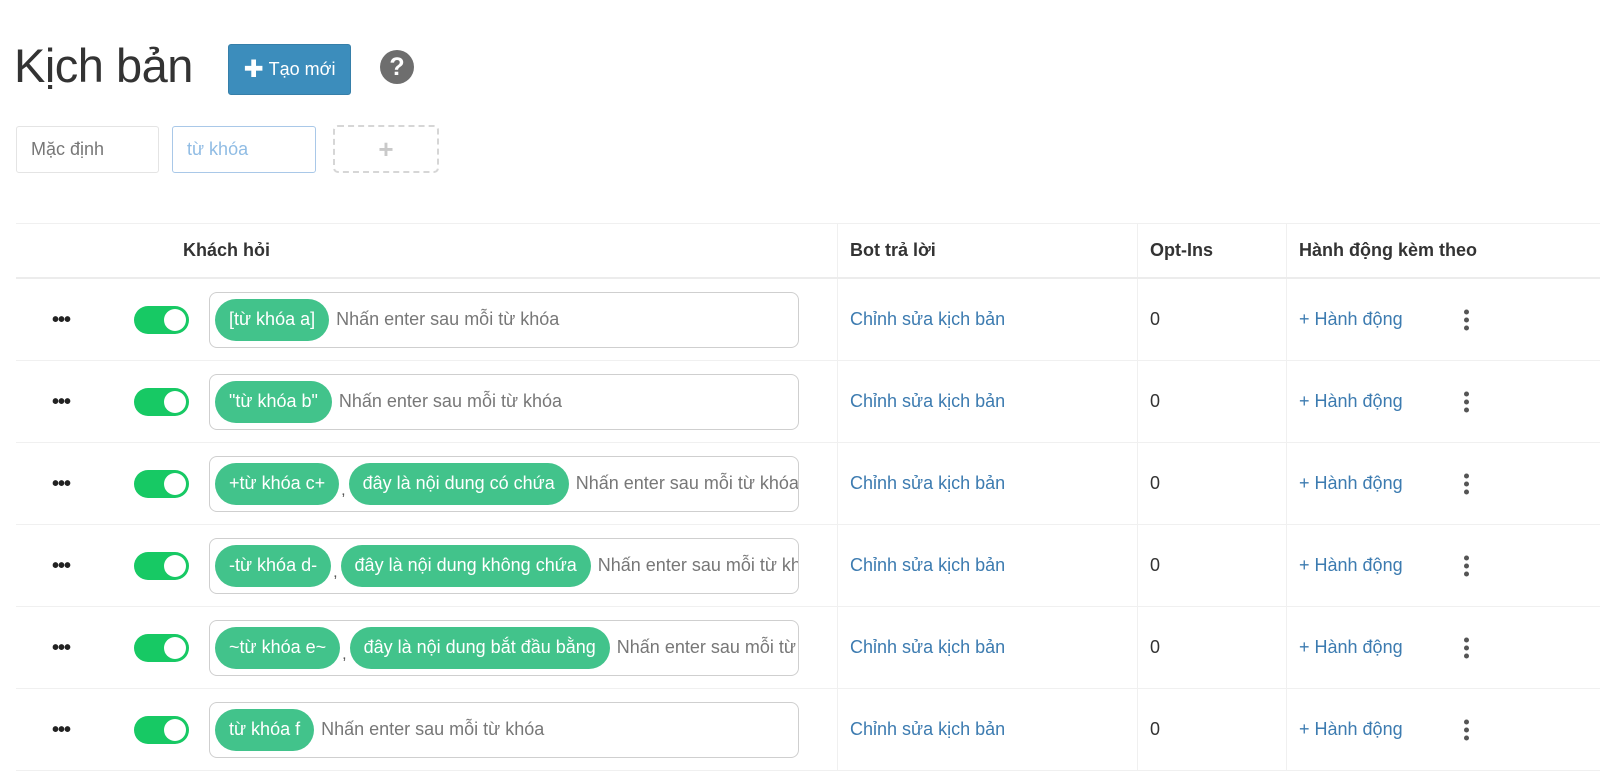 This screenshot has height=778, width=1600. What do you see at coordinates (278, 647) in the screenshot?
I see `keyword-tag: ~từ khóa e~` at bounding box center [278, 647].